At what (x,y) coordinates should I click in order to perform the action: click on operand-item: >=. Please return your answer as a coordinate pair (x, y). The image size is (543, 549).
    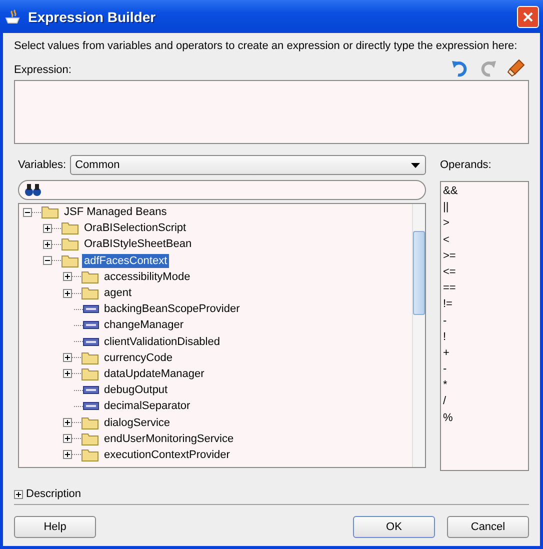
    Looking at the image, I should click on (484, 256).